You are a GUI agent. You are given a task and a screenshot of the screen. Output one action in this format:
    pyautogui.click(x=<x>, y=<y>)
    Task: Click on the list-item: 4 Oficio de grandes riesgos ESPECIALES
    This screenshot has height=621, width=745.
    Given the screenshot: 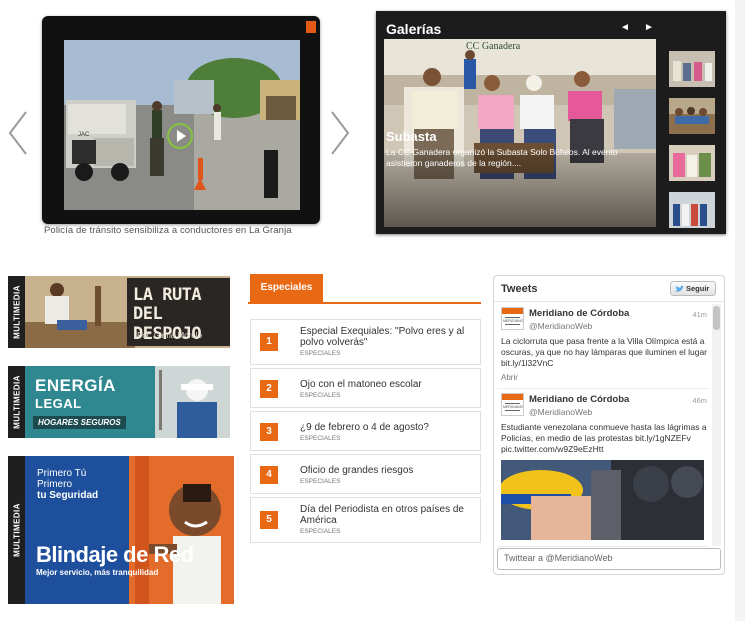 What is the action you would take?
    pyautogui.click(x=365, y=474)
    